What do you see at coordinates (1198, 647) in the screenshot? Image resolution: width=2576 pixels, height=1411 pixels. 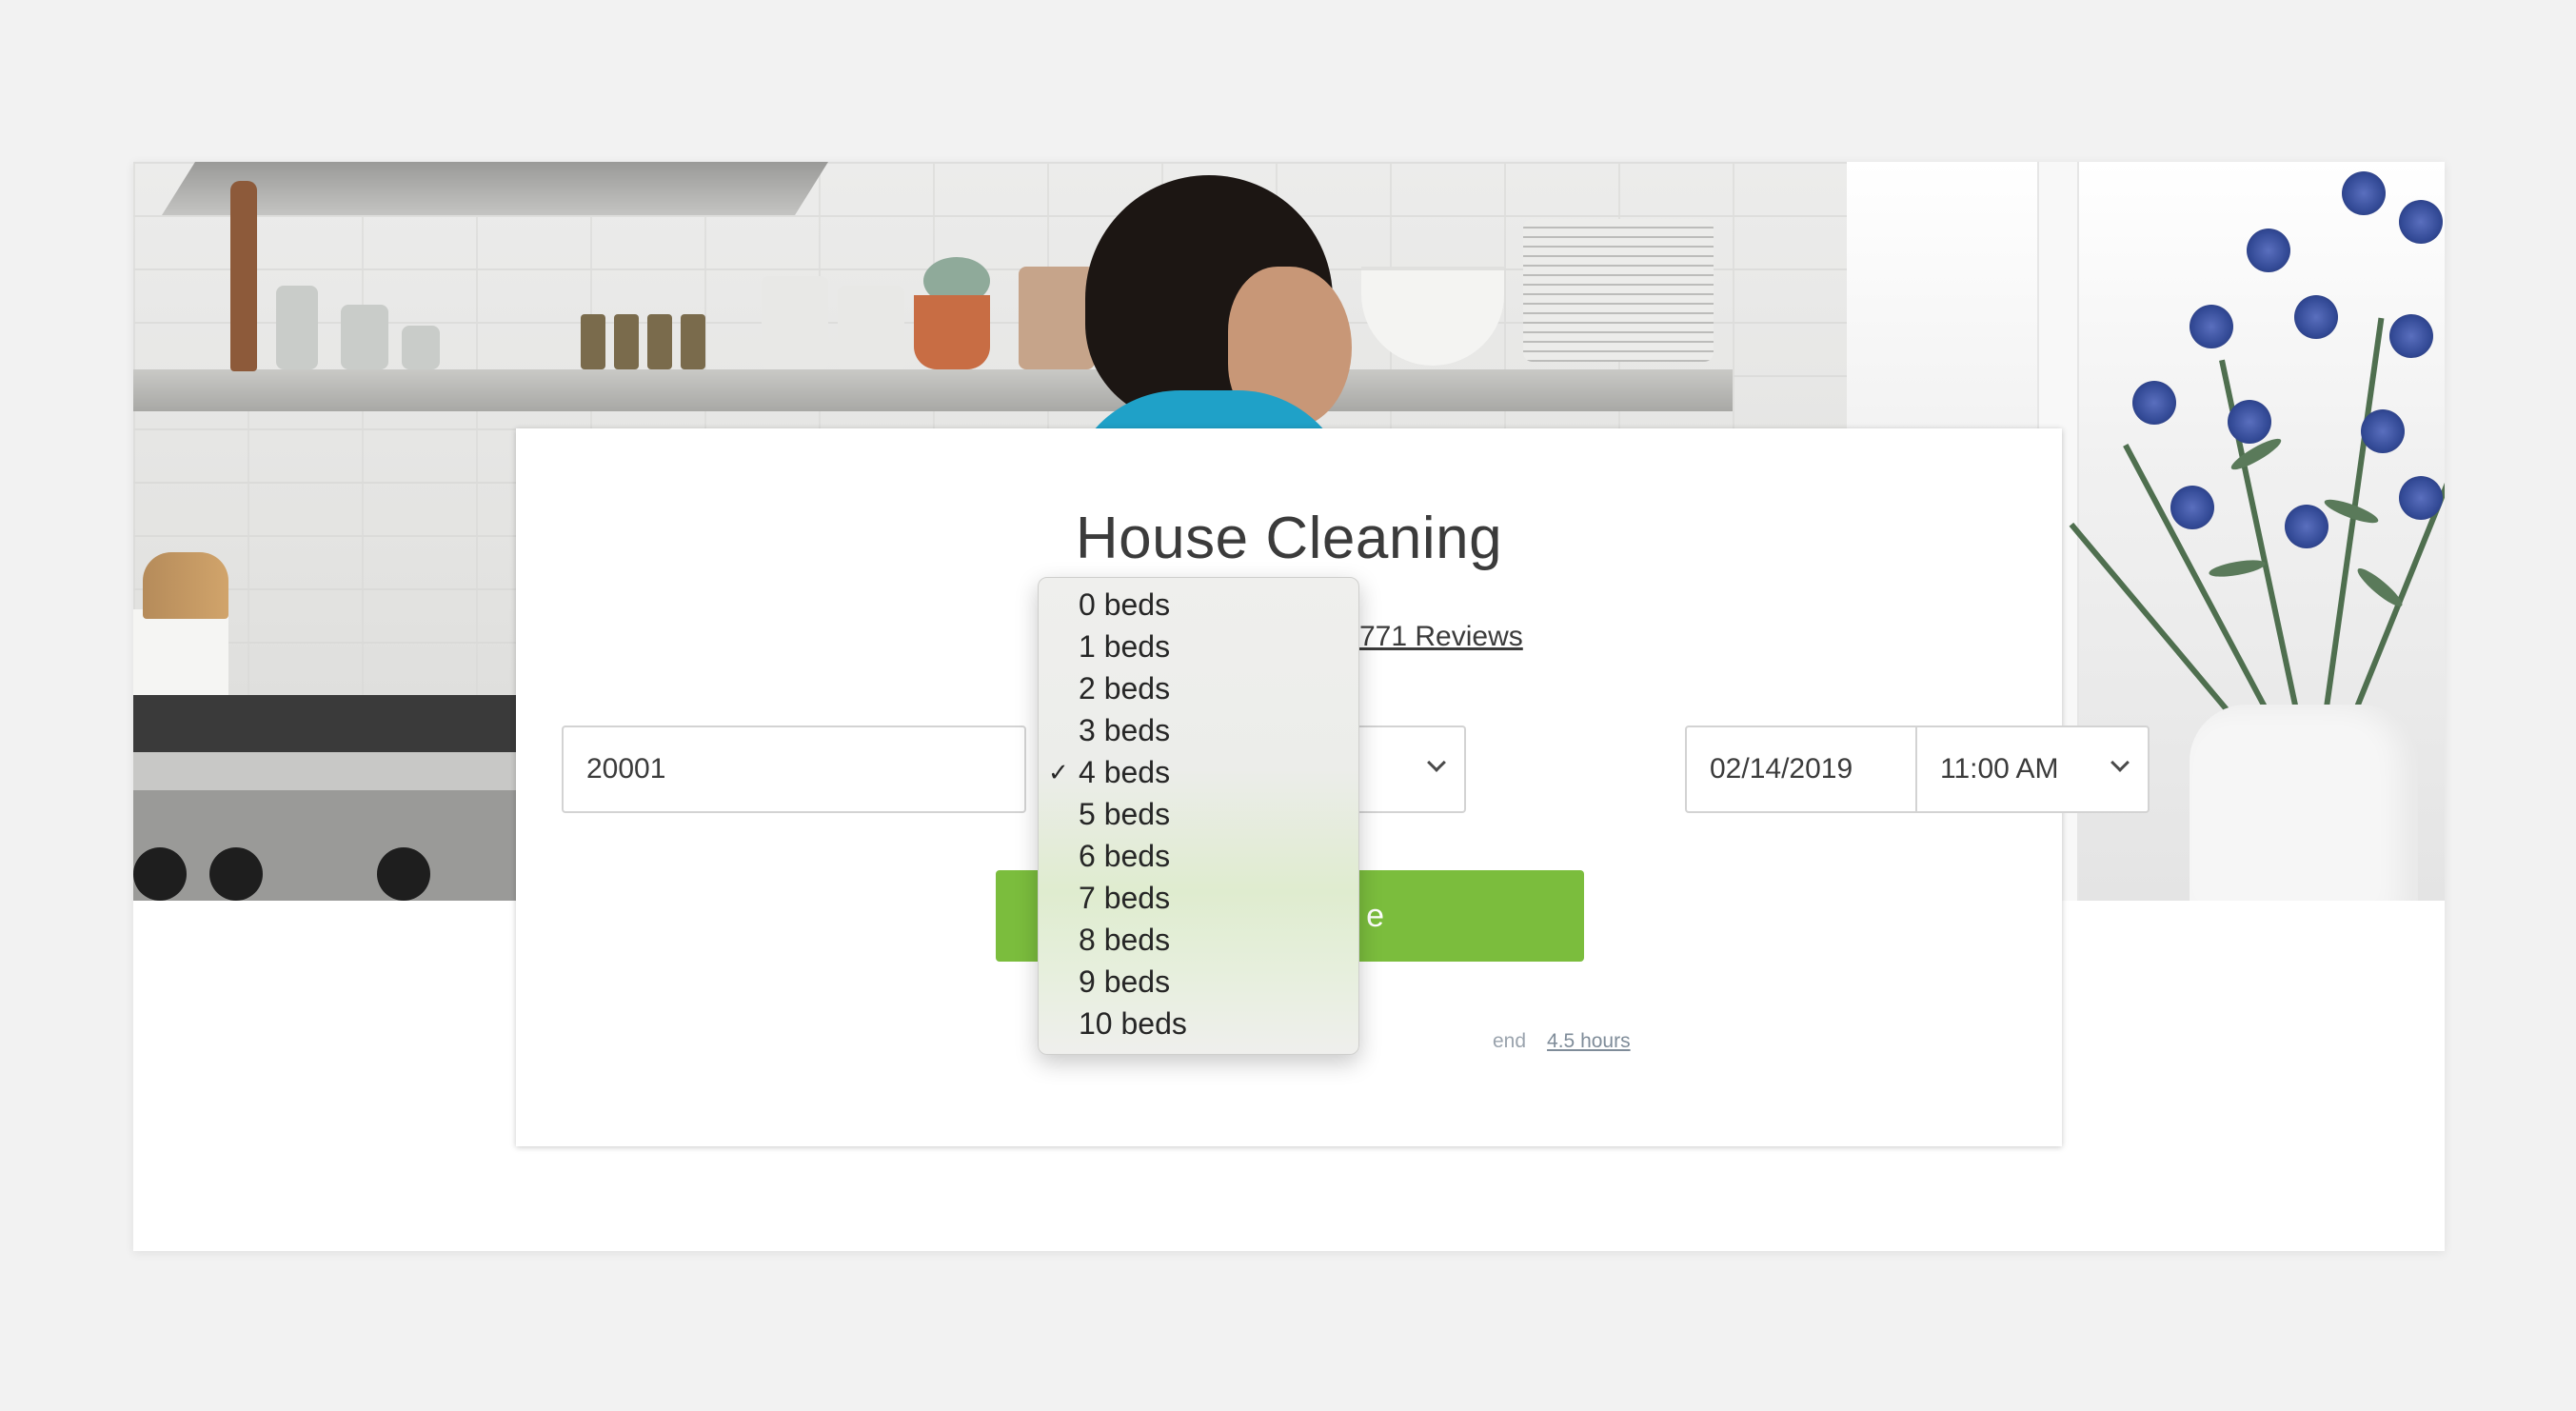 I see `beds-option: 1 beds` at bounding box center [1198, 647].